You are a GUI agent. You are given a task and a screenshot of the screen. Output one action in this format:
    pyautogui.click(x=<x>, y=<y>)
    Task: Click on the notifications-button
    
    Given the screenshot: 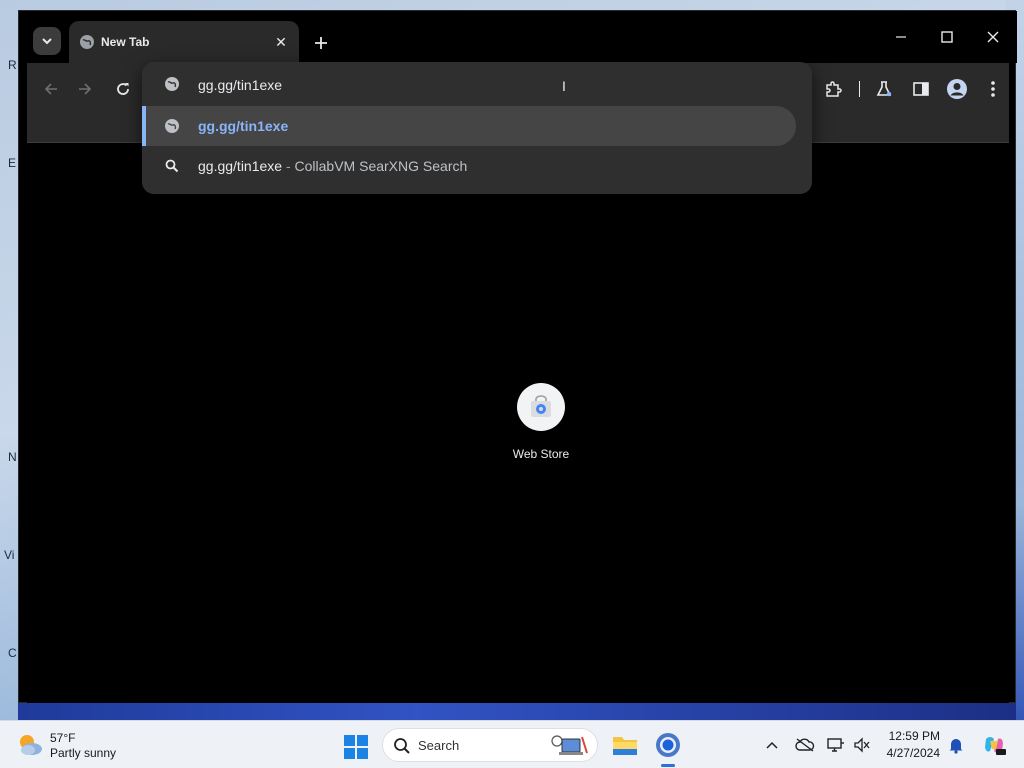 What is the action you would take?
    pyautogui.click(x=956, y=745)
    